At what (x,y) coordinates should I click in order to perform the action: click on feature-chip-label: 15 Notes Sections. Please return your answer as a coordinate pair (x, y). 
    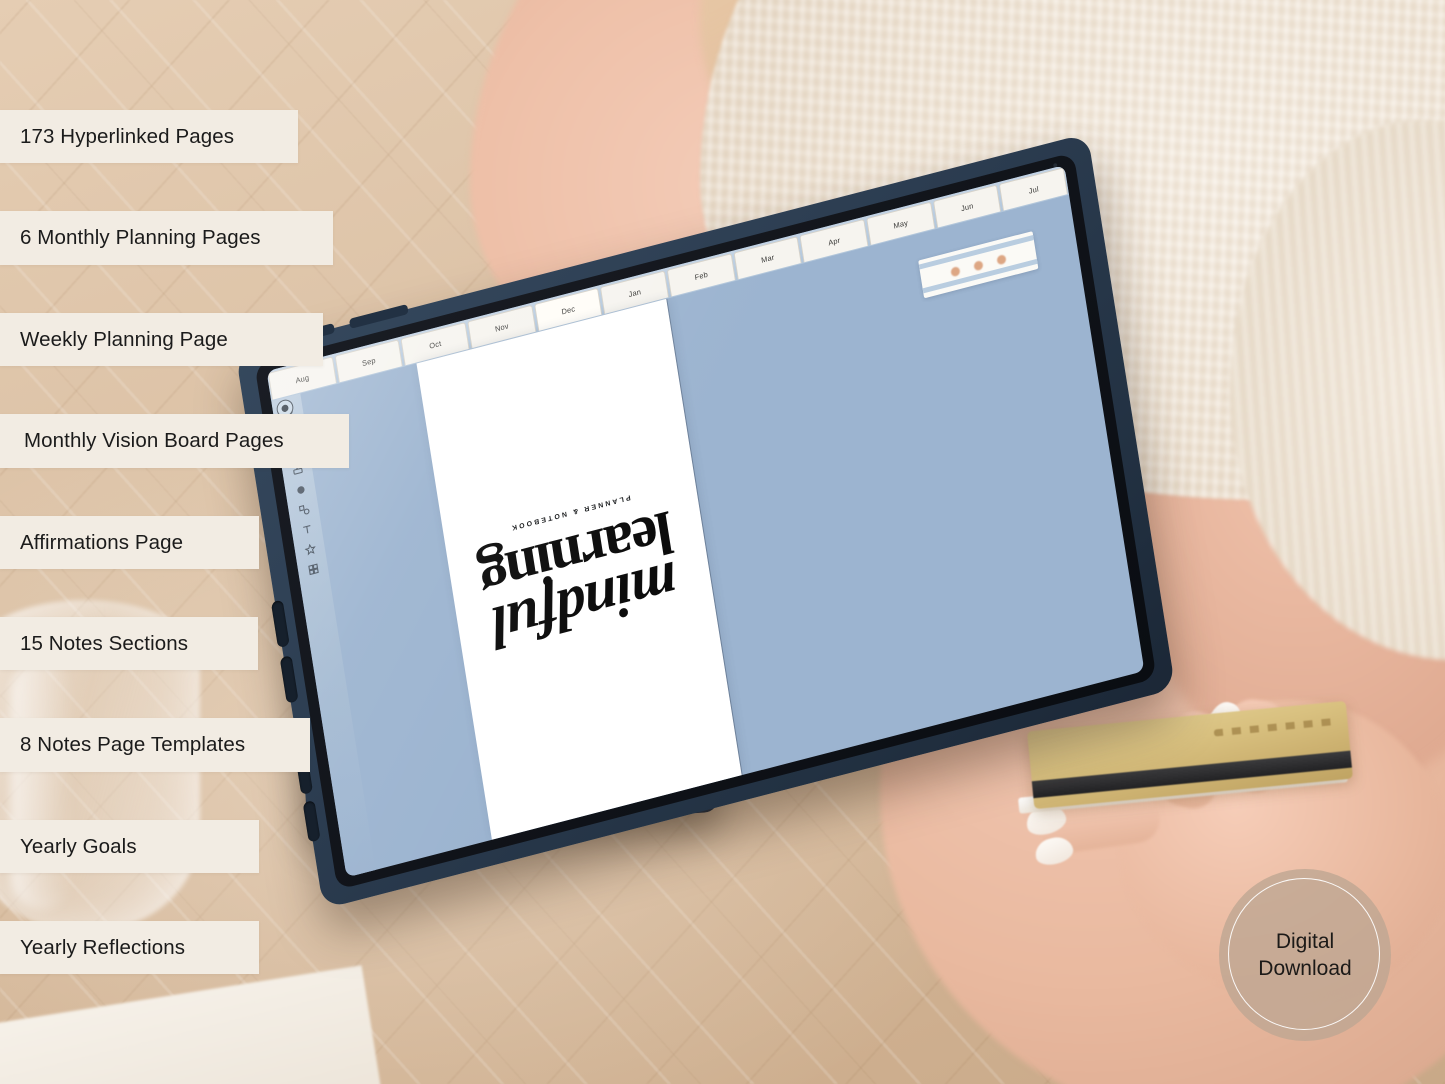
    Looking at the image, I should click on (104, 643).